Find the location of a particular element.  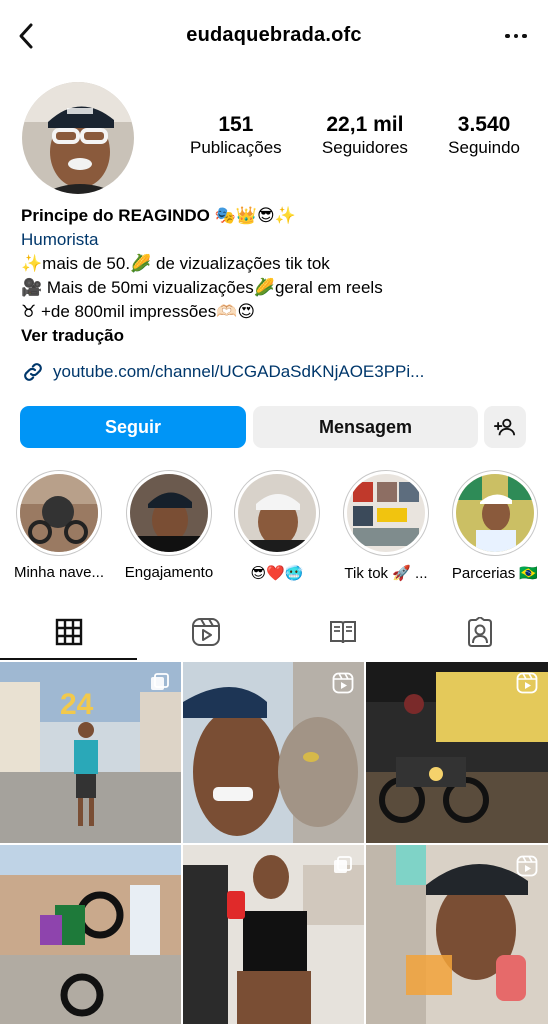

stat-posts: 151 Publicações is located at coordinates (236, 138).